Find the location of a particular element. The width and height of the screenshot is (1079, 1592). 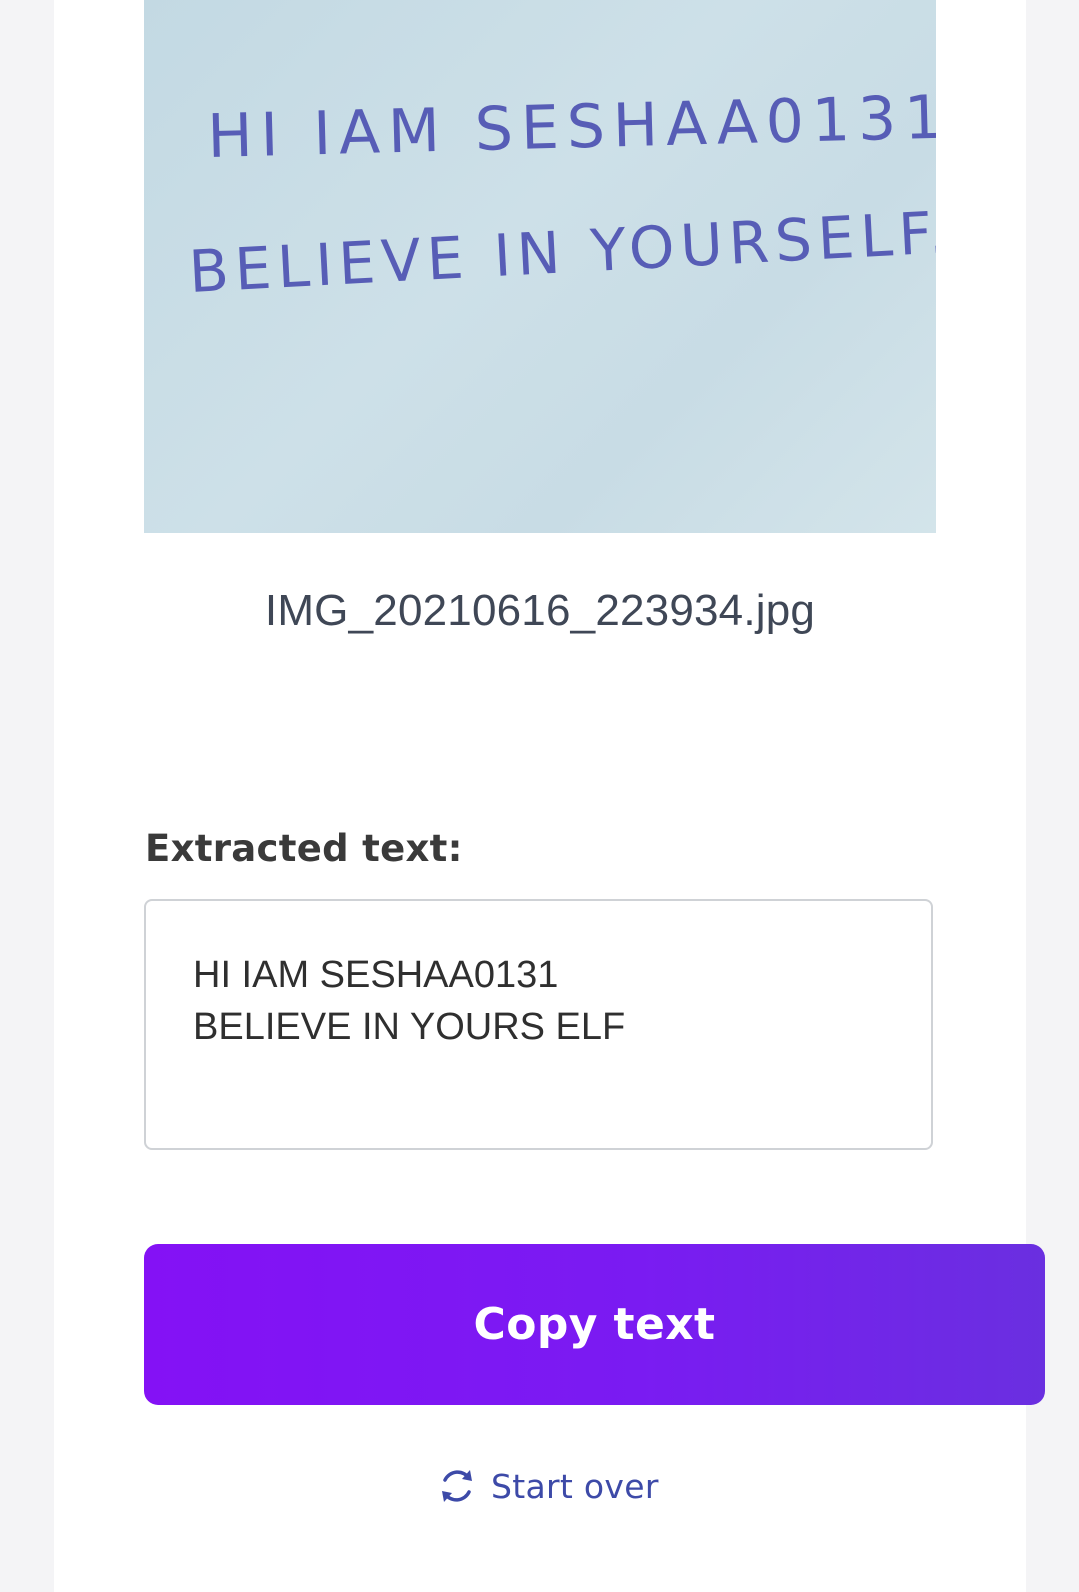

extracted-text-box: HI IAM SESHAA0131 BELIEVE IN YOURS ELF is located at coordinates (538, 1024).